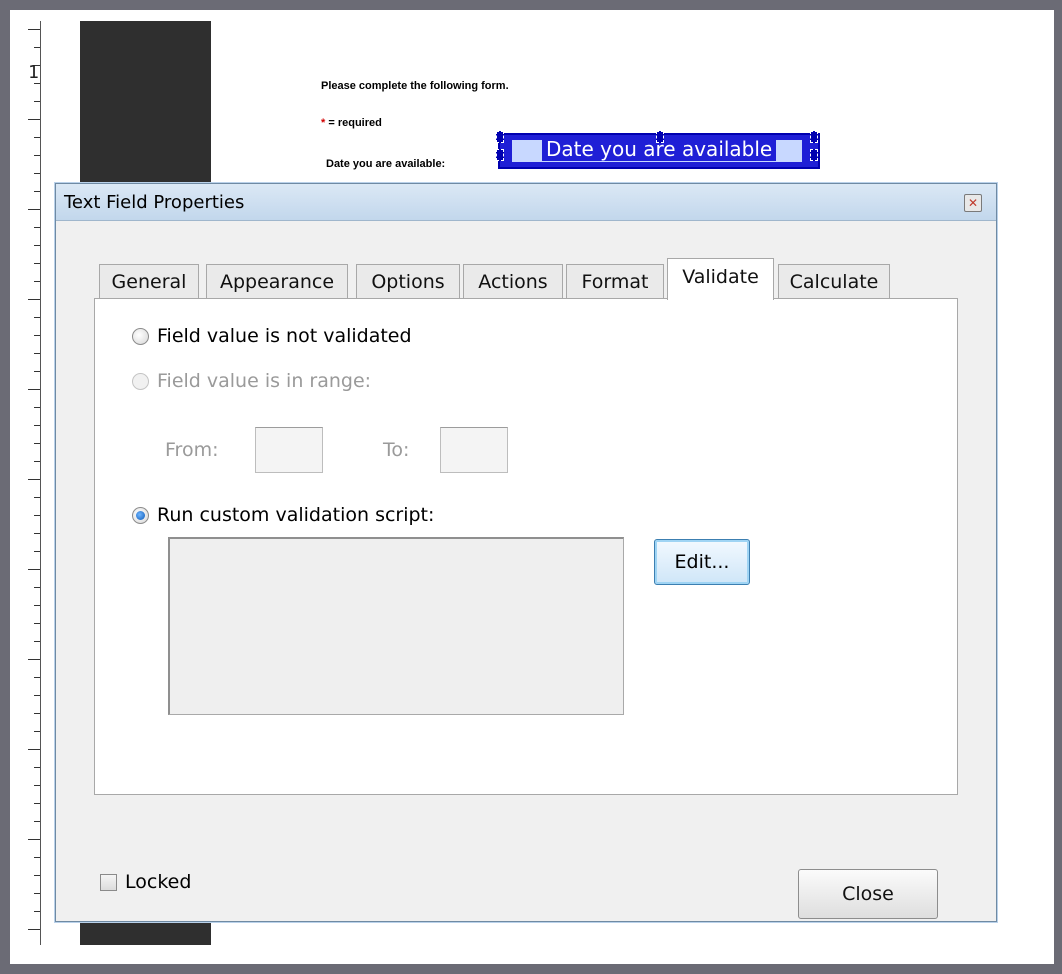  I want to click on option-not-validated: Field value is not validated, so click(272, 336).